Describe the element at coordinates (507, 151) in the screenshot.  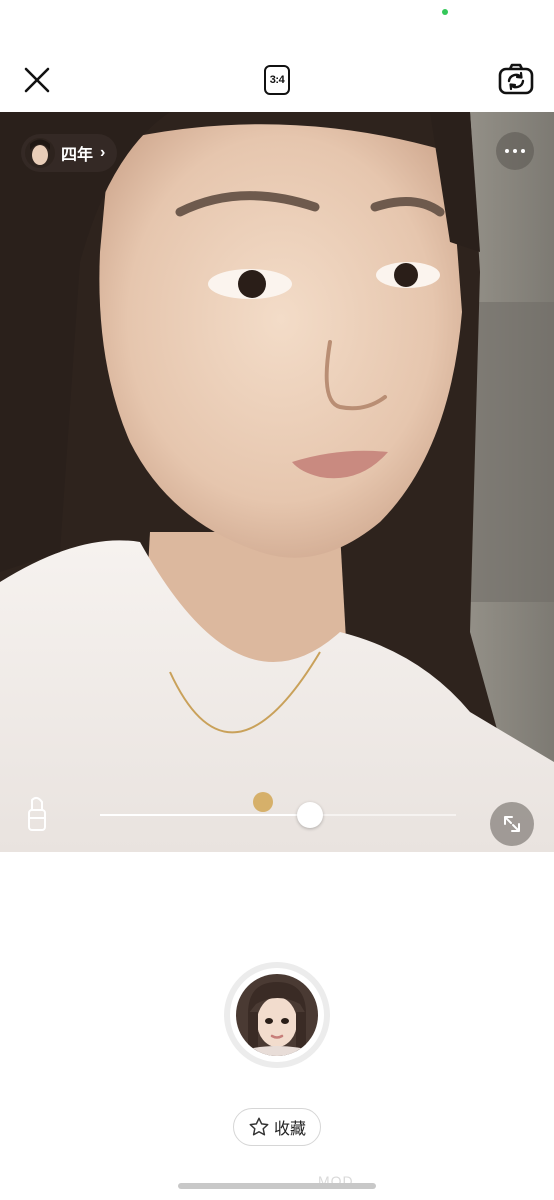
I see `more-dots-icon` at that location.